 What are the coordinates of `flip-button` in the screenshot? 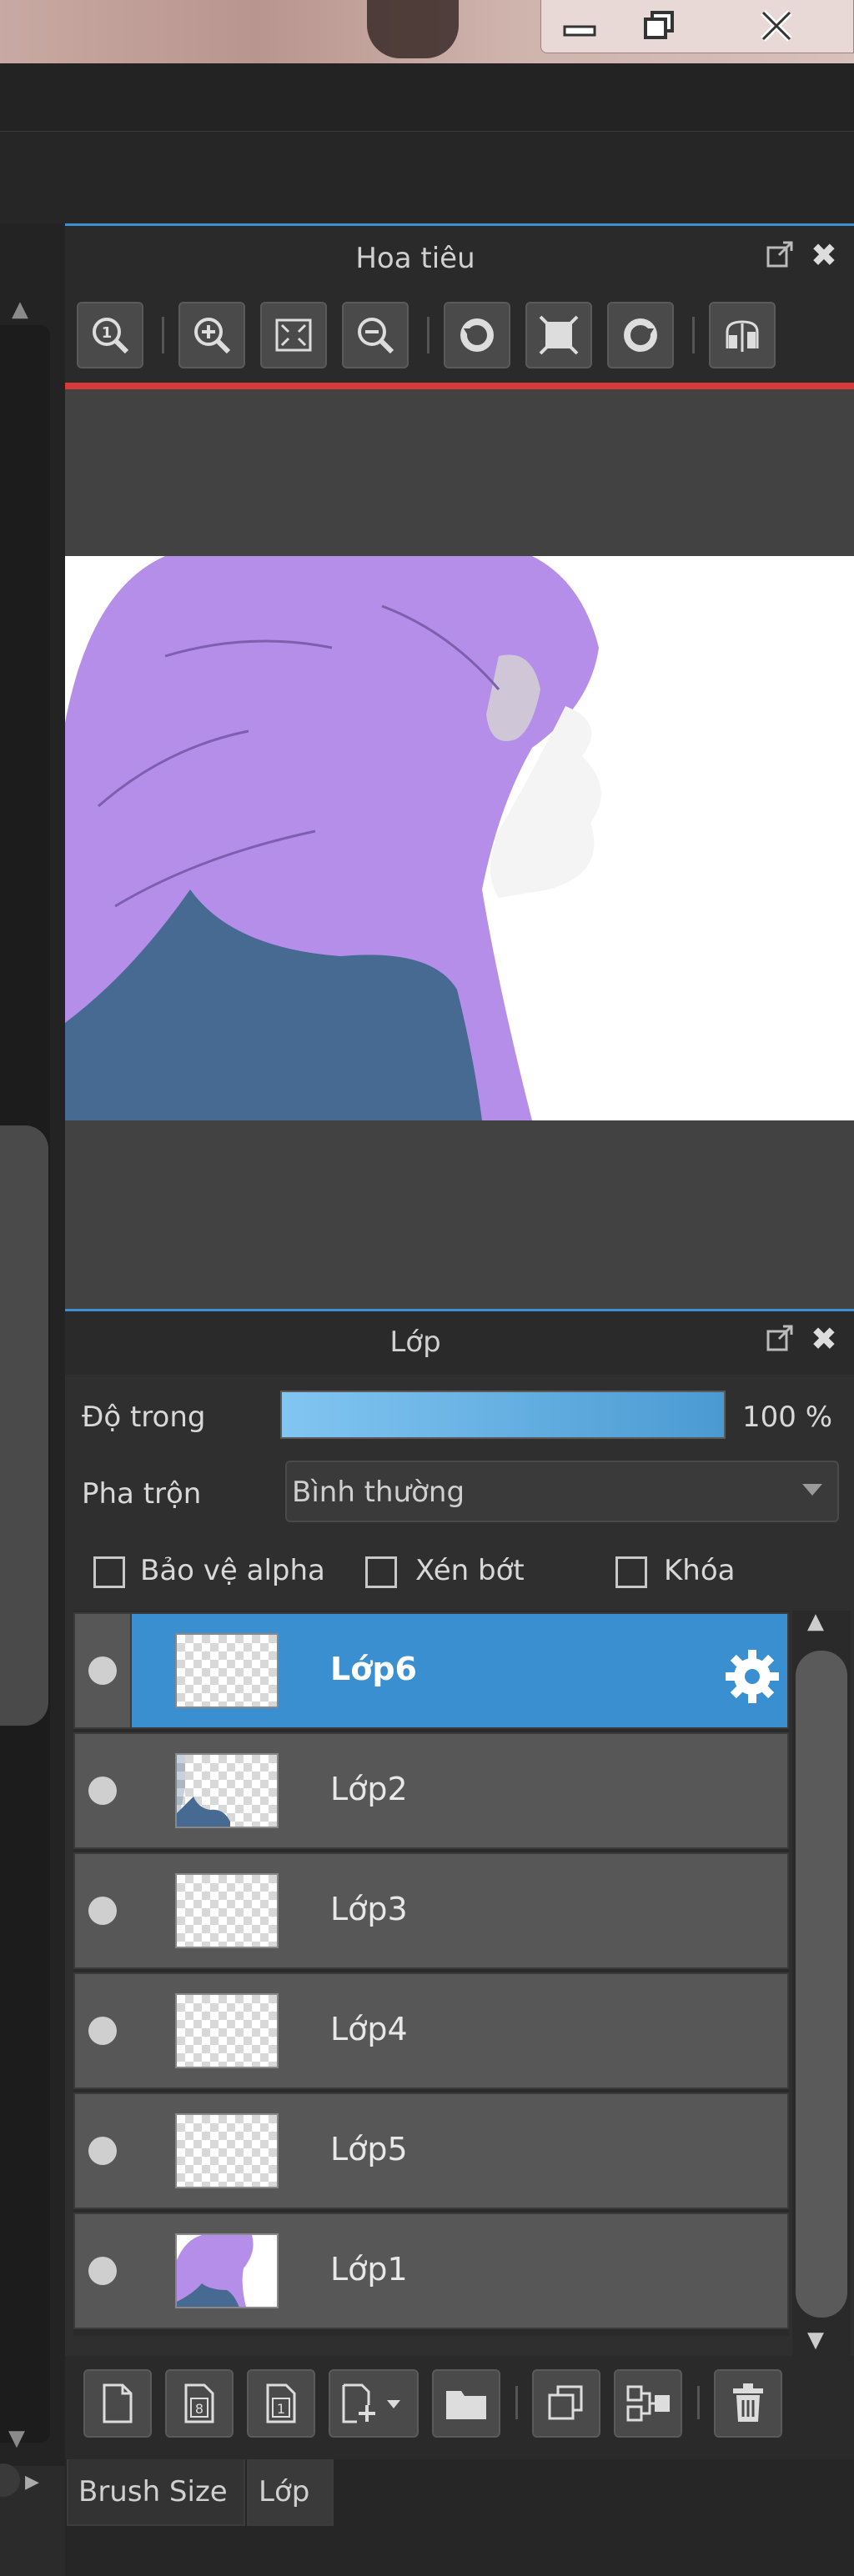 It's located at (742, 335).